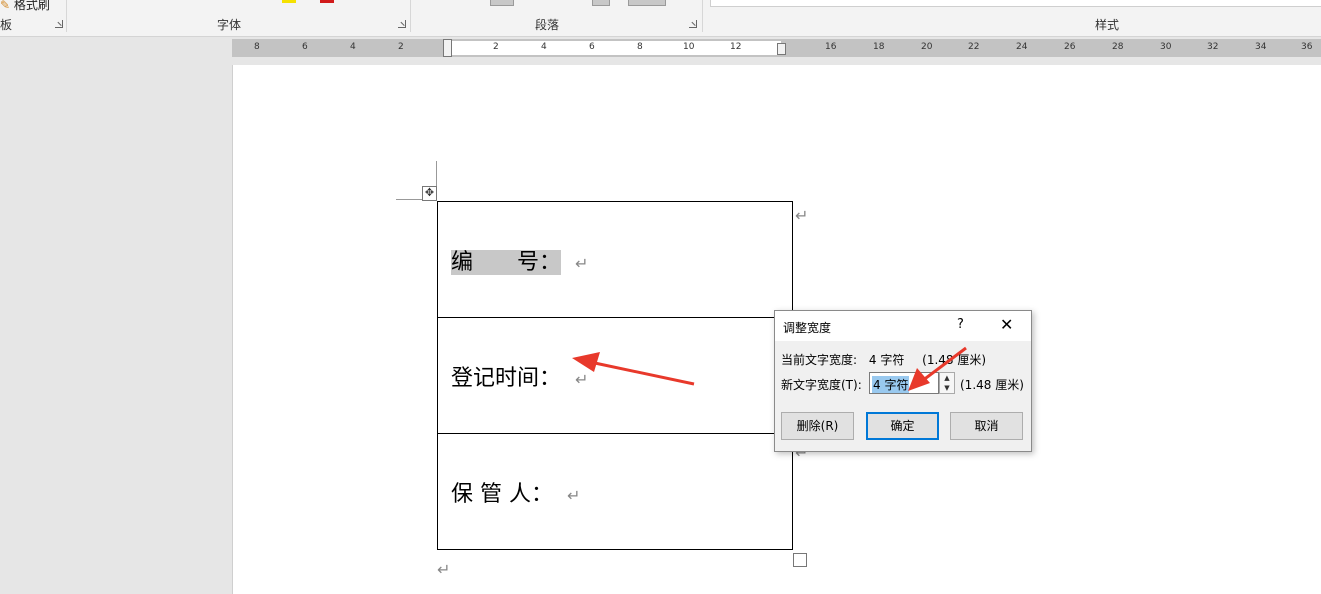  What do you see at coordinates (660, 18) in the screenshot?
I see `ribbon: ✎ 格式刷 板 字体 段落 样式` at bounding box center [660, 18].